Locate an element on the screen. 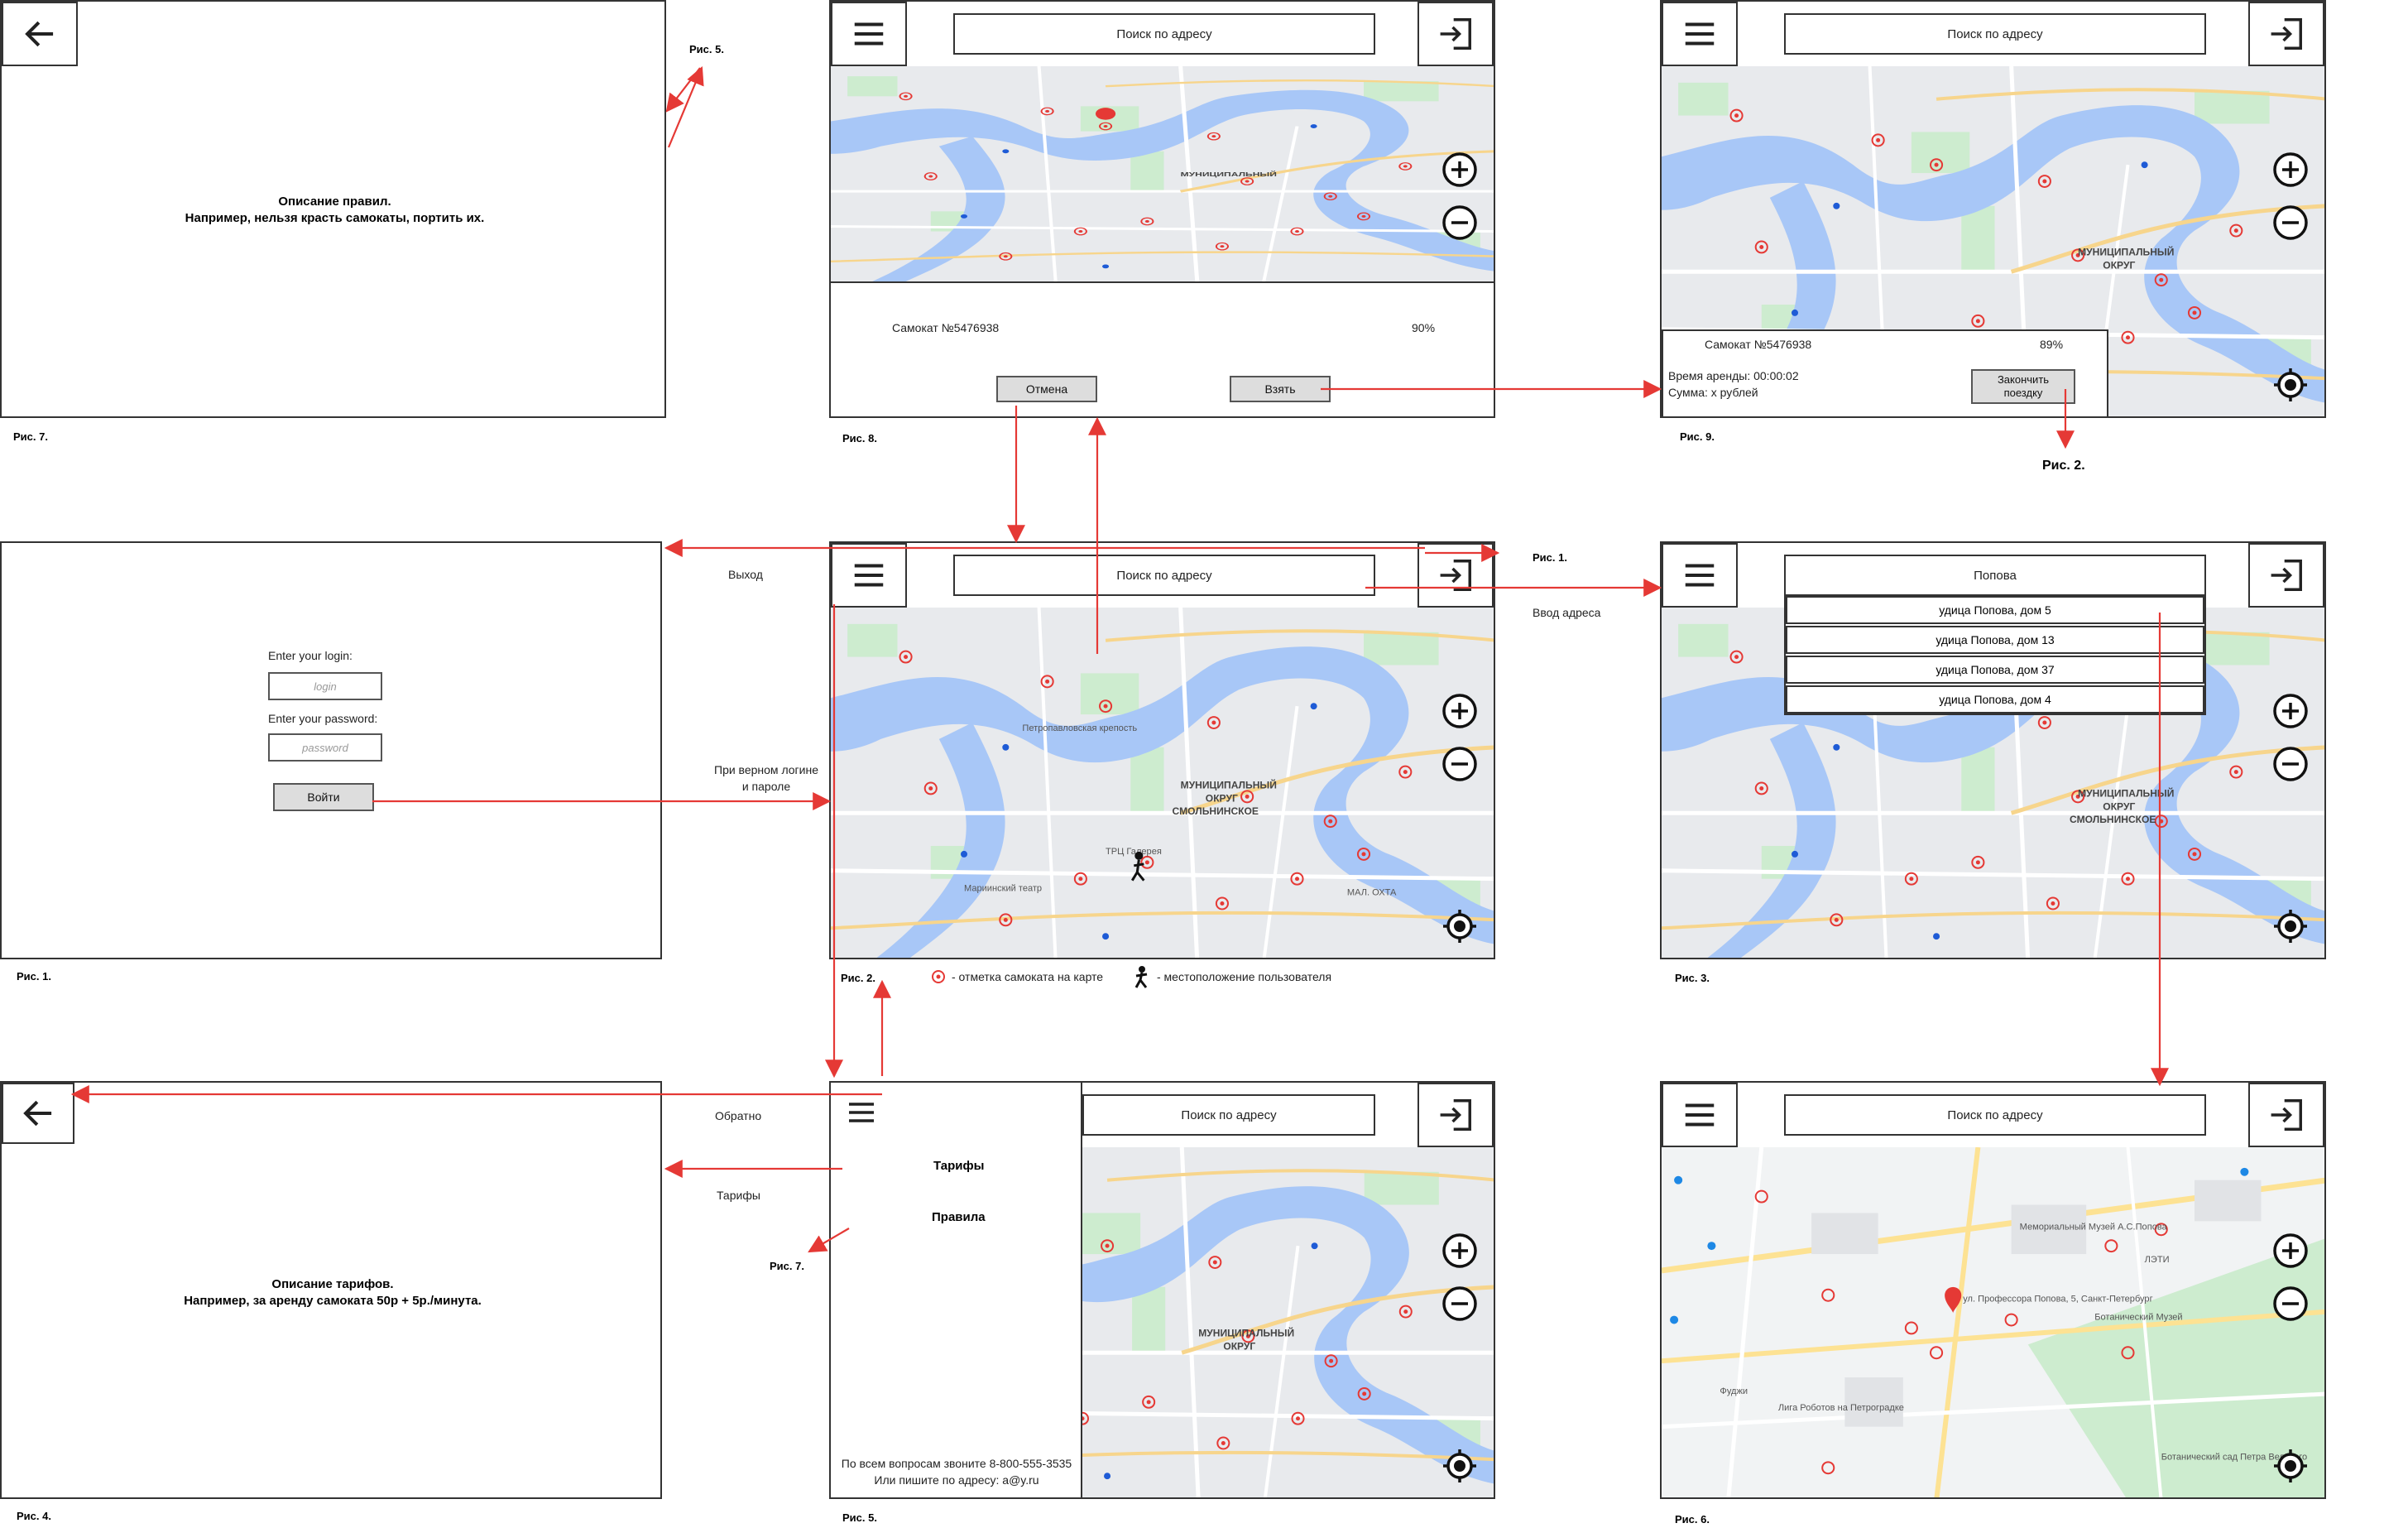  menu-item-rules: Правила is located at coordinates (959, 1217).